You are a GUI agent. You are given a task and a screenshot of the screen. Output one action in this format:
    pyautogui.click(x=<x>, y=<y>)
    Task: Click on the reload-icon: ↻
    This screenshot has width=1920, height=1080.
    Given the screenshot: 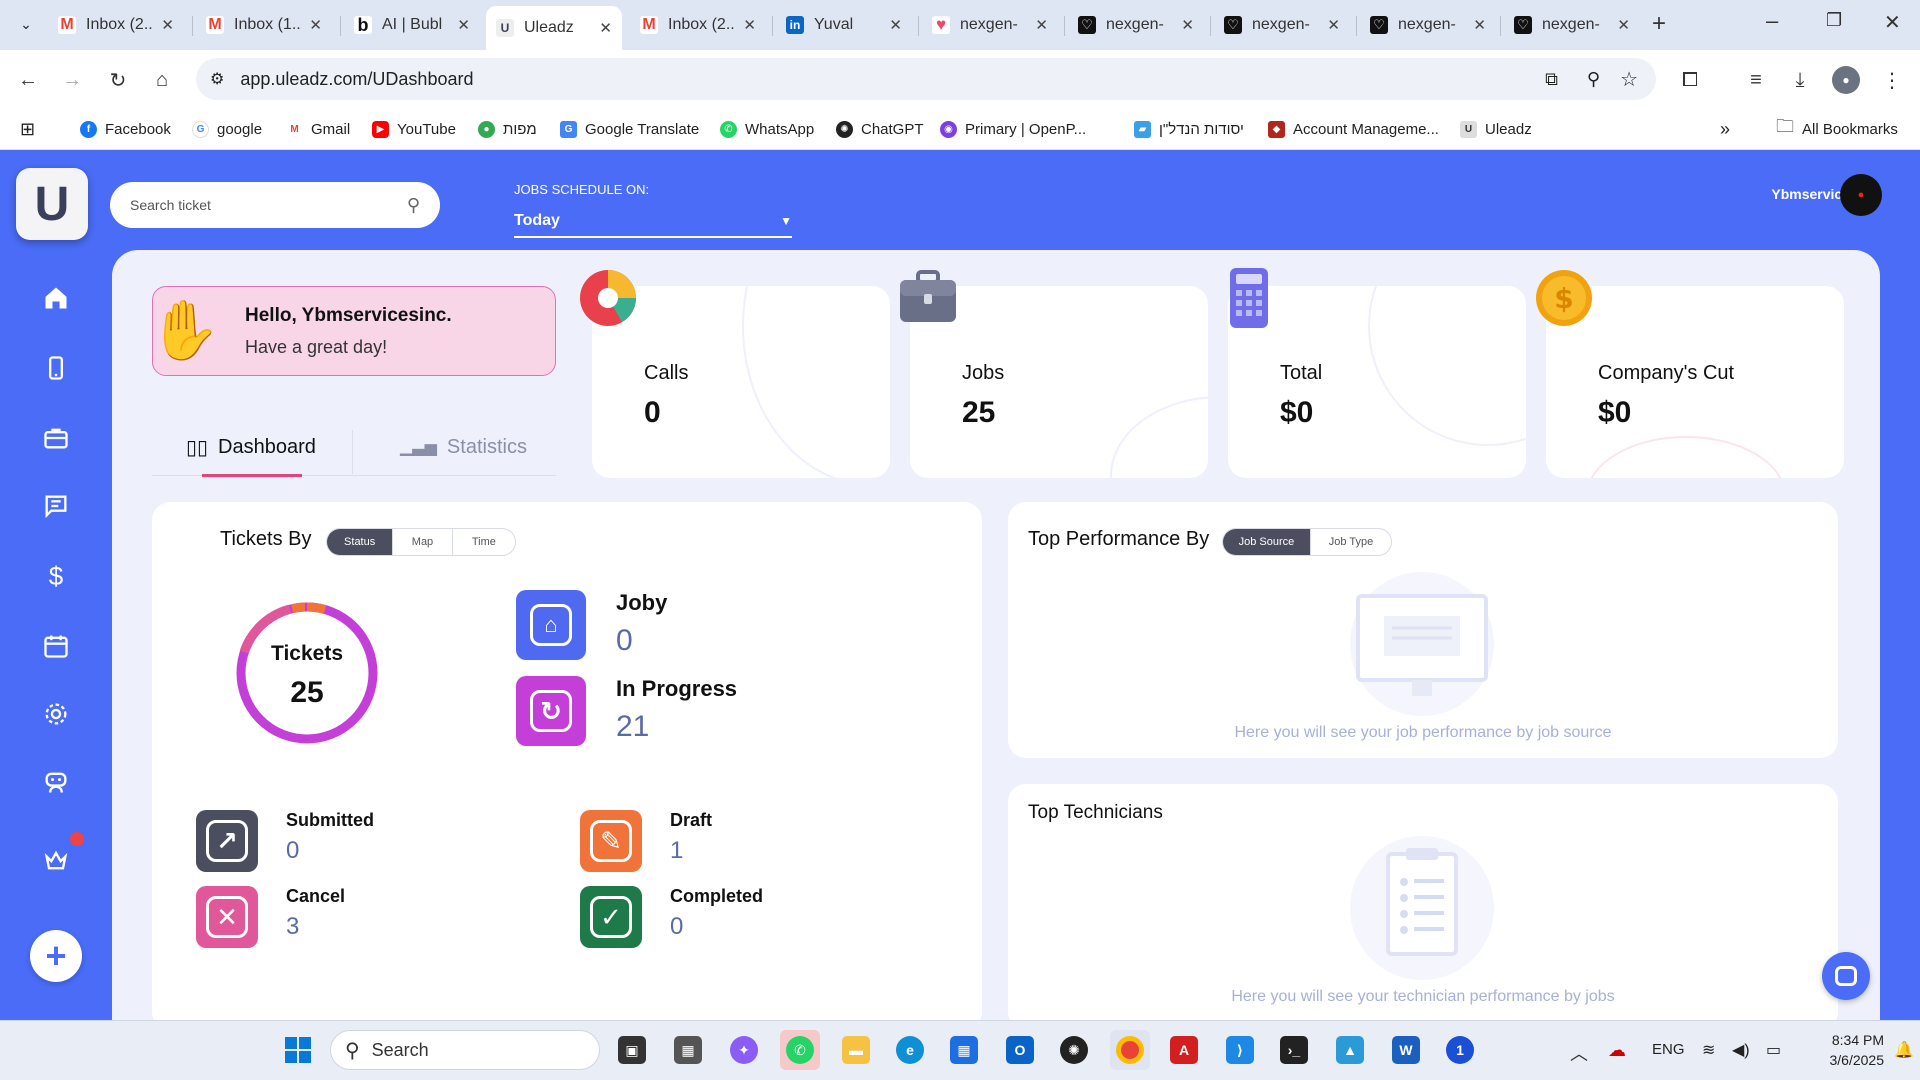 What is the action you would take?
    pyautogui.click(x=118, y=80)
    